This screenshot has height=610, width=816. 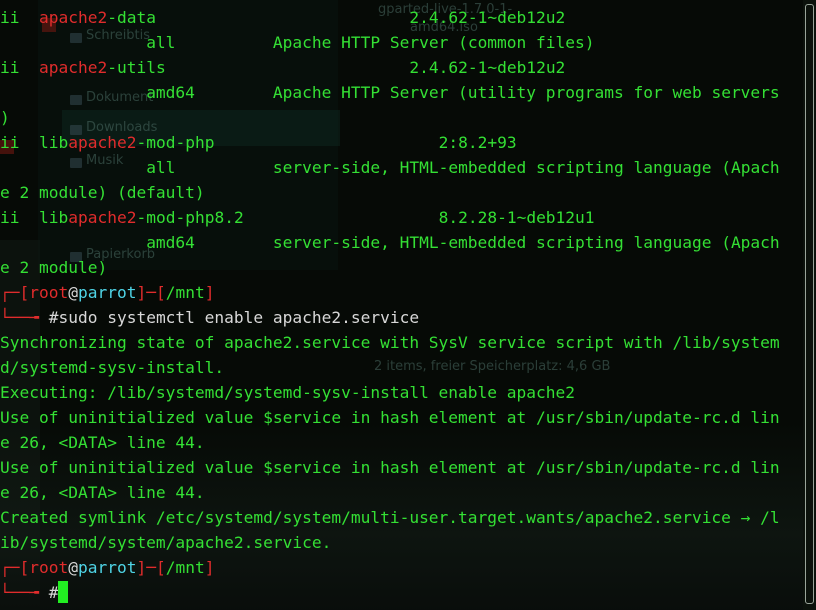 What do you see at coordinates (401, 17) in the screenshot?
I see `package-row: ii apache2-data 2.4.62-1~deb12u2` at bounding box center [401, 17].